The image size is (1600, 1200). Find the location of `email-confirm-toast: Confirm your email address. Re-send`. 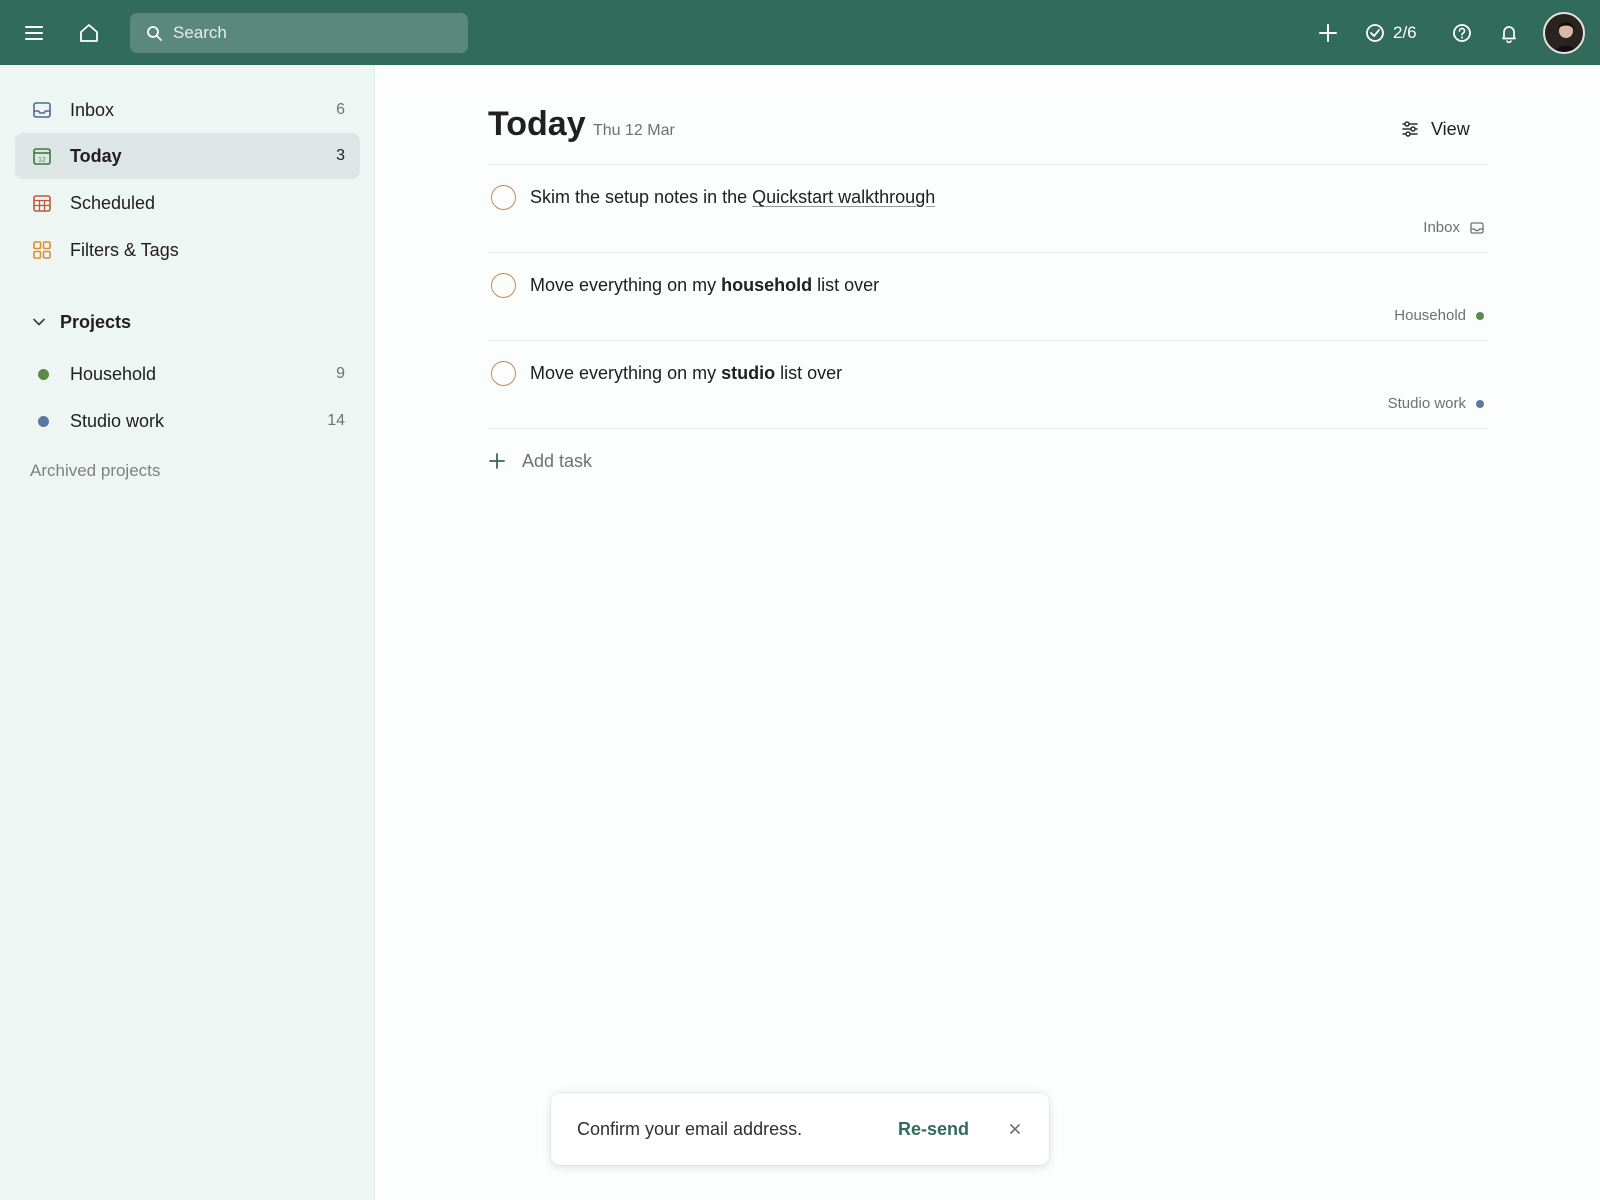

email-confirm-toast: Confirm your email address. Re-send is located at coordinates (800, 1129).